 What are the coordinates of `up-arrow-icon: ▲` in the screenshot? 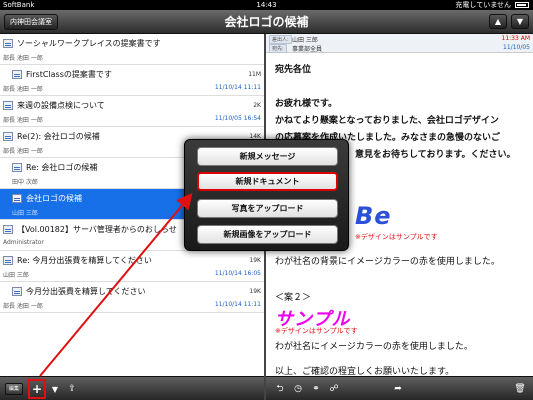 It's located at (498, 21).